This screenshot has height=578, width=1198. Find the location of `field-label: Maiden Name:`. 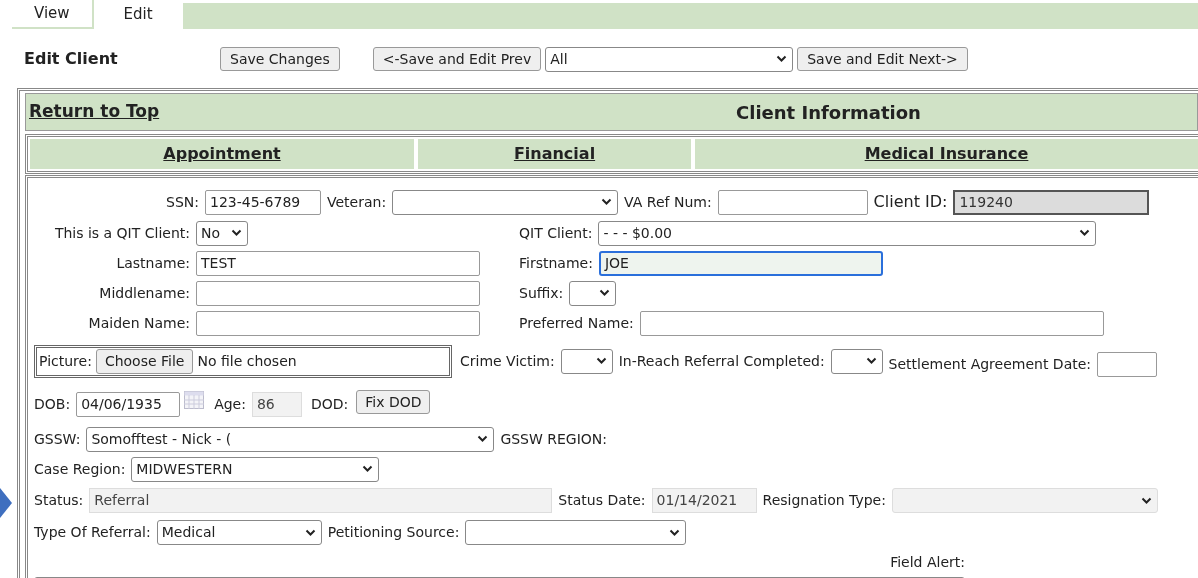

field-label: Maiden Name: is located at coordinates (138, 323).